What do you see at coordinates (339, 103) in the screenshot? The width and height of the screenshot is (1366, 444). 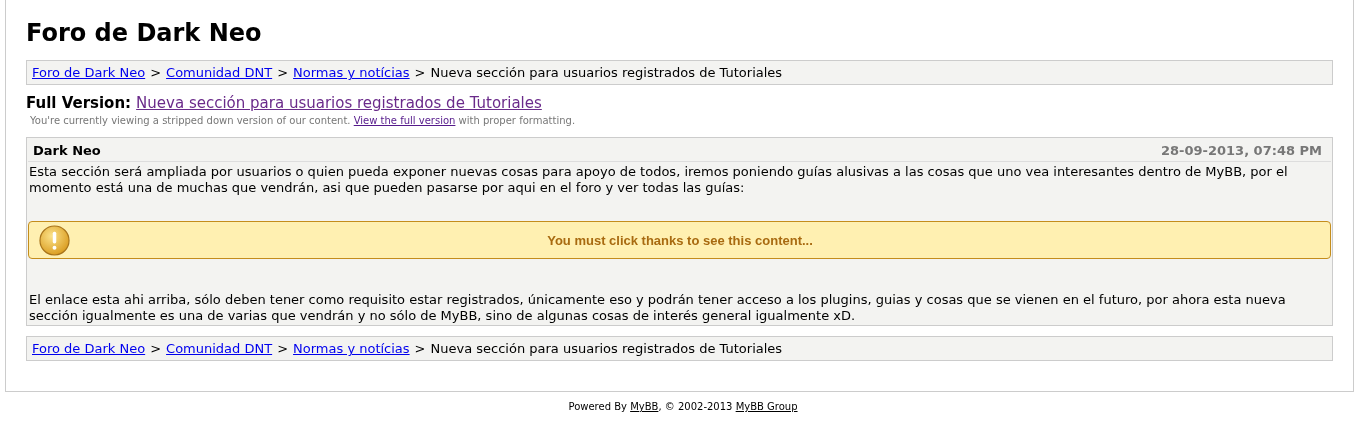 I see `full-version-link: Nueva sección para usuarios registrados de Tutoriales` at bounding box center [339, 103].